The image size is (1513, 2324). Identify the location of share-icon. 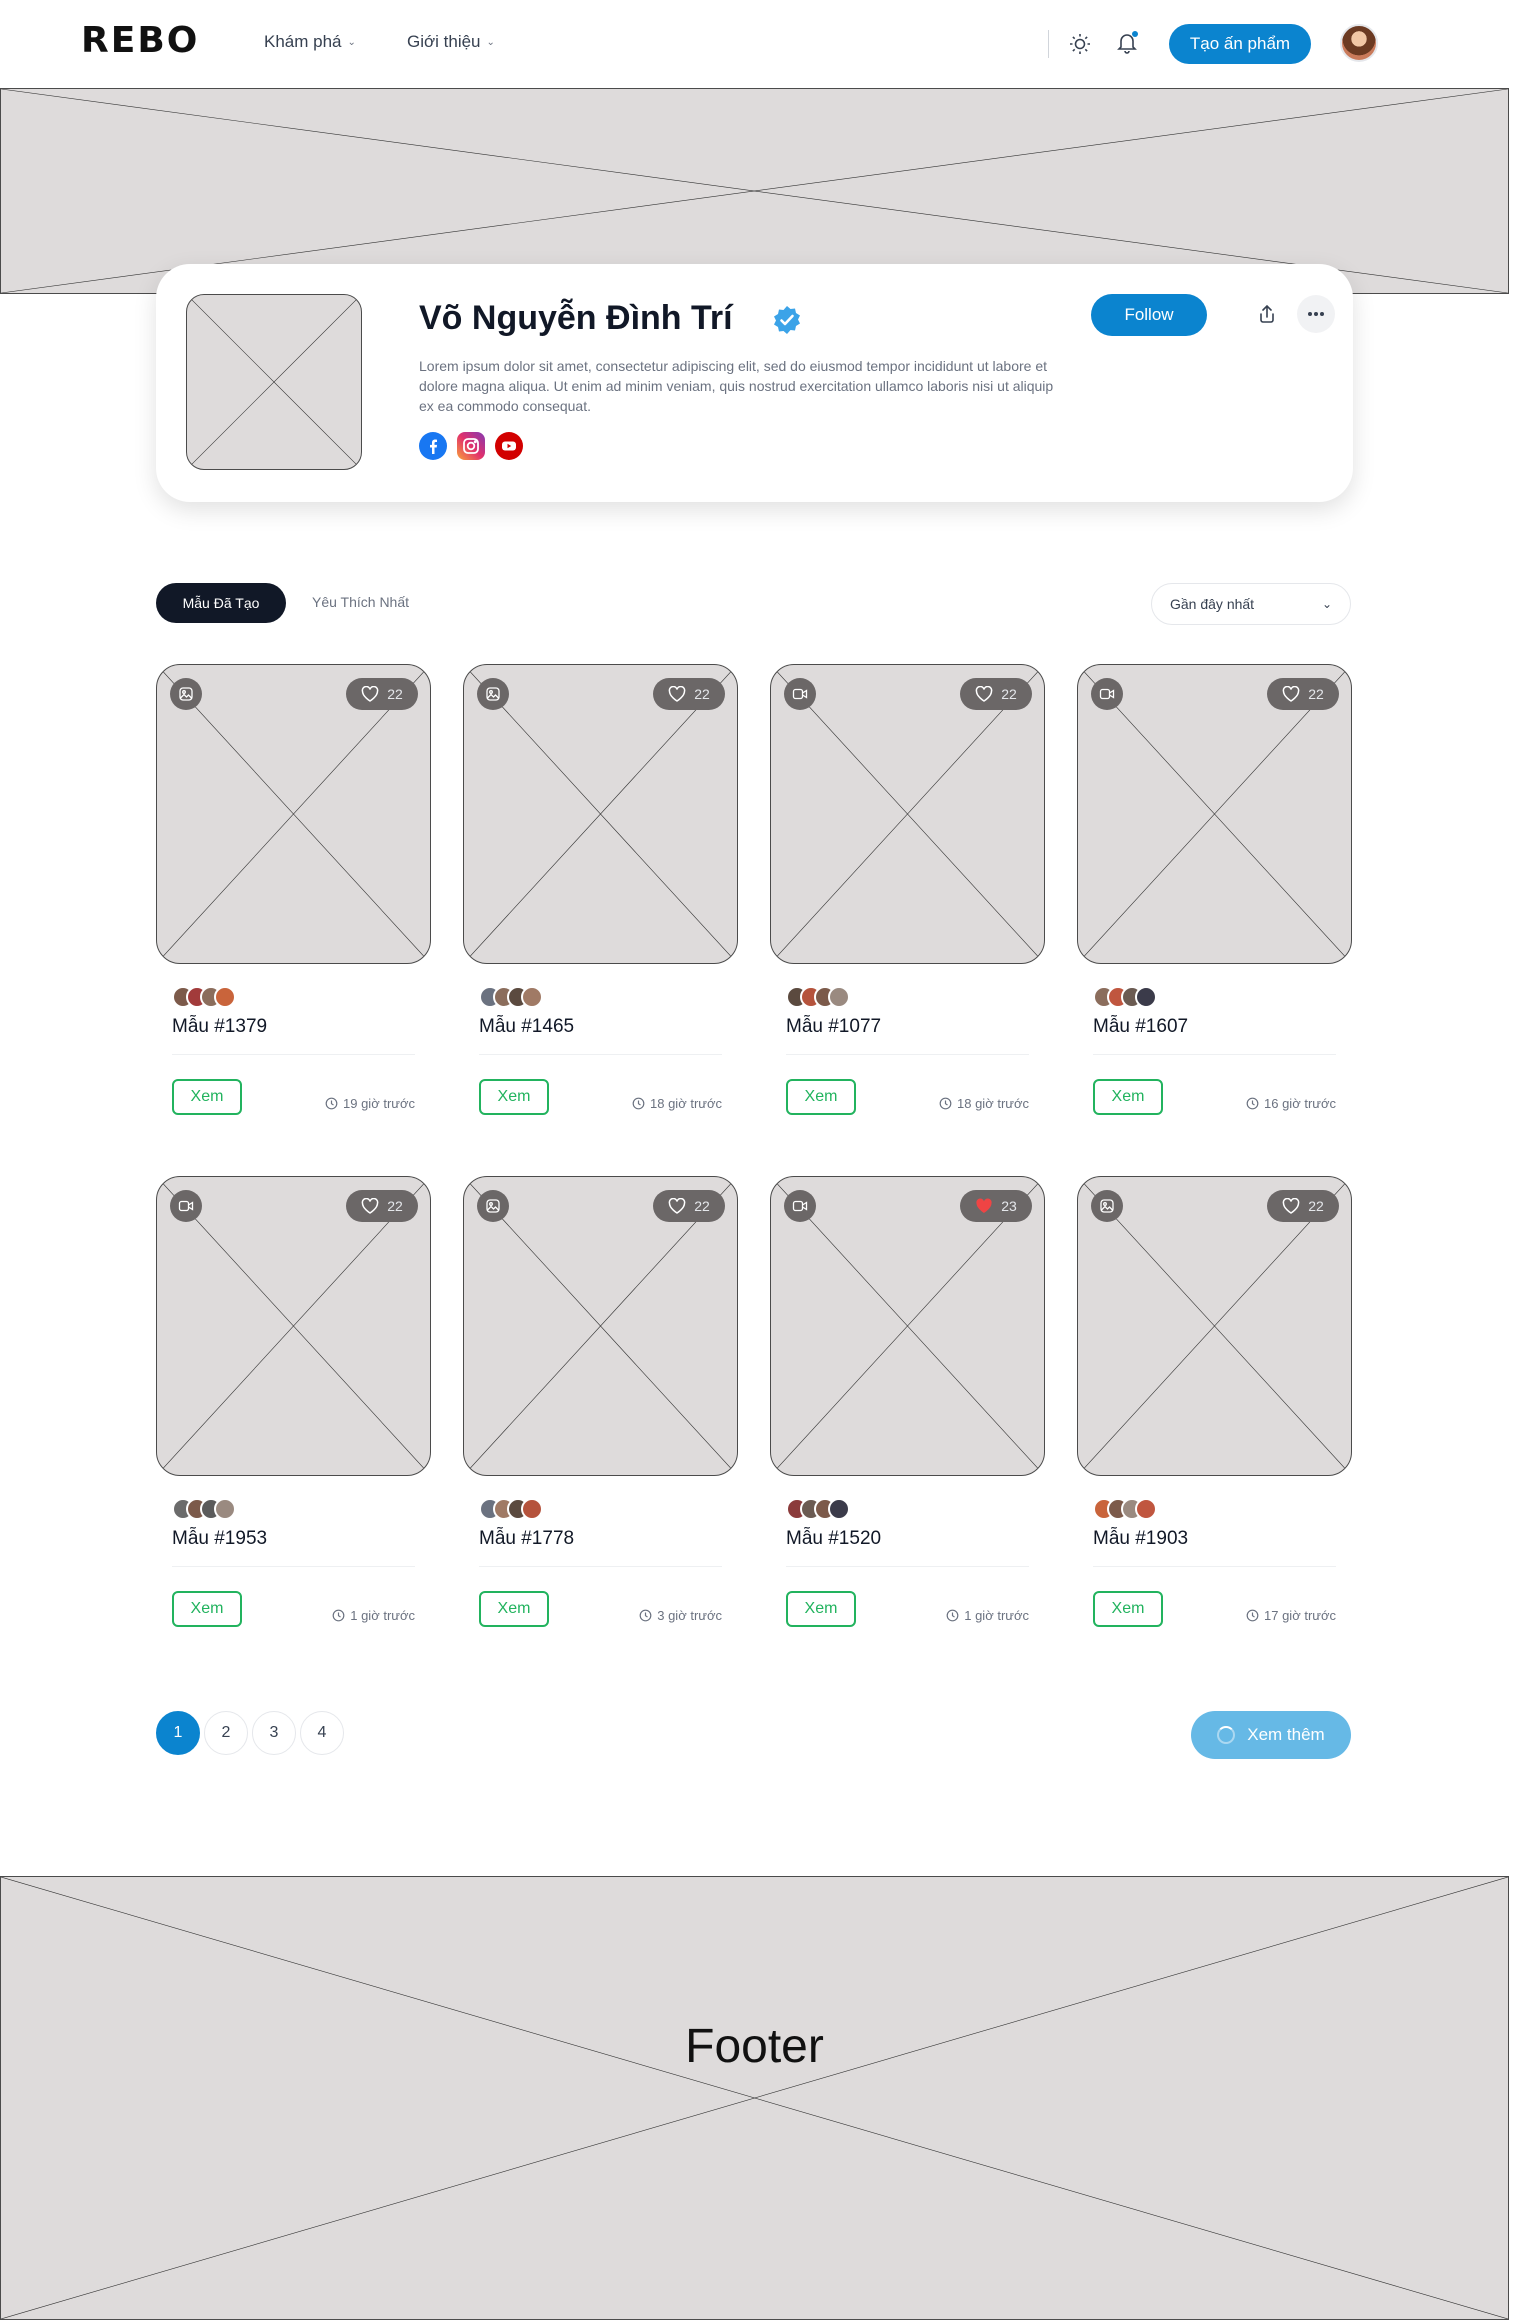
(1267, 314).